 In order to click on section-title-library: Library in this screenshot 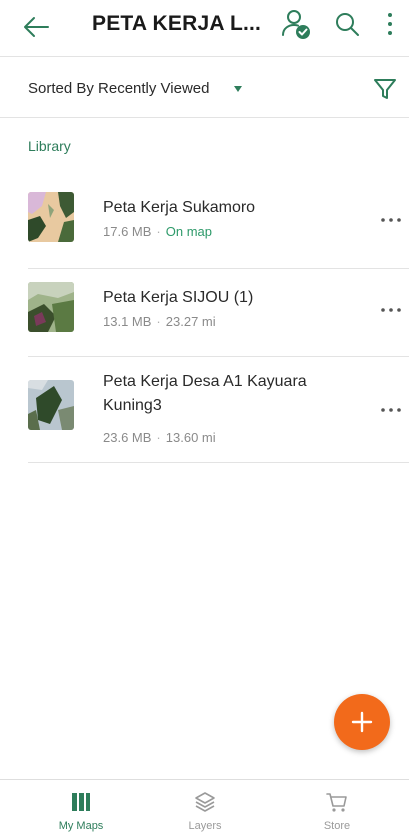, I will do `click(49, 146)`.